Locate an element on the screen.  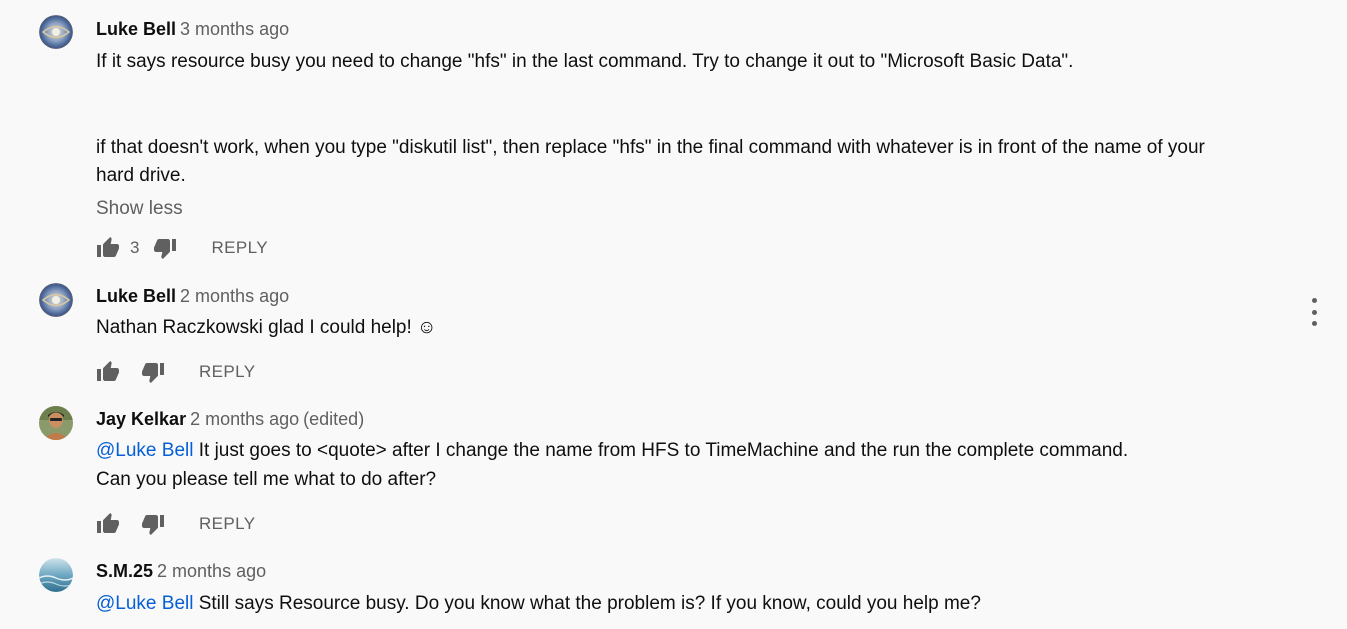
edited-label: (edited) is located at coordinates (334, 419).